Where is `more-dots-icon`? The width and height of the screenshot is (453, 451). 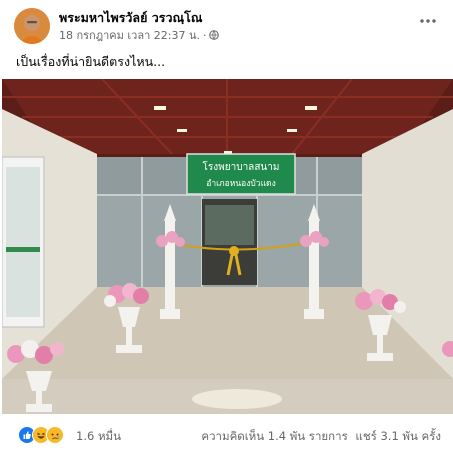
more-dots-icon is located at coordinates (428, 21).